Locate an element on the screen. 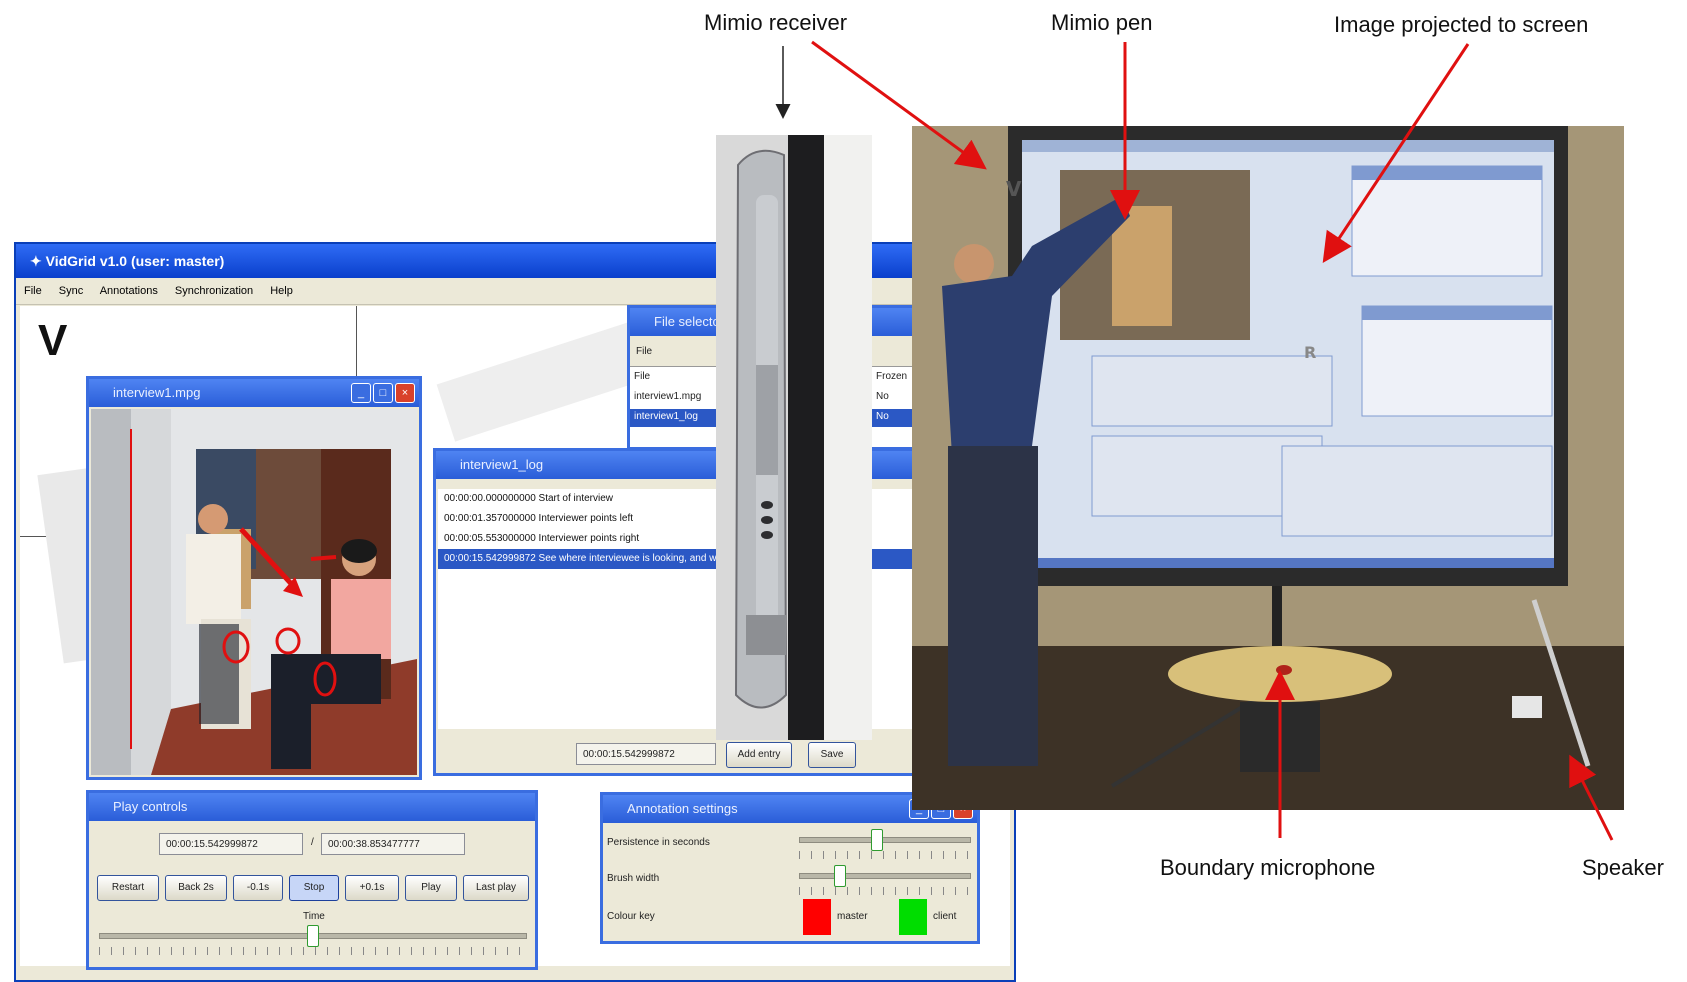 Image resolution: width=1687 pixels, height=982 pixels. arrow-image-projected is located at coordinates (1396, 153).